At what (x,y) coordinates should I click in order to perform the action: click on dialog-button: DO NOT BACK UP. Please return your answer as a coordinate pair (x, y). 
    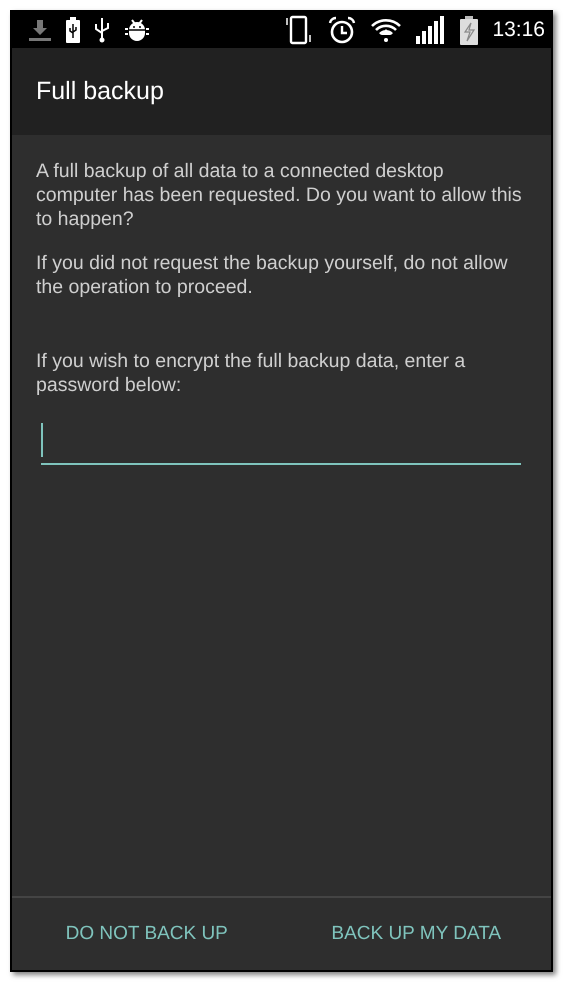
    Looking at the image, I should click on (147, 934).